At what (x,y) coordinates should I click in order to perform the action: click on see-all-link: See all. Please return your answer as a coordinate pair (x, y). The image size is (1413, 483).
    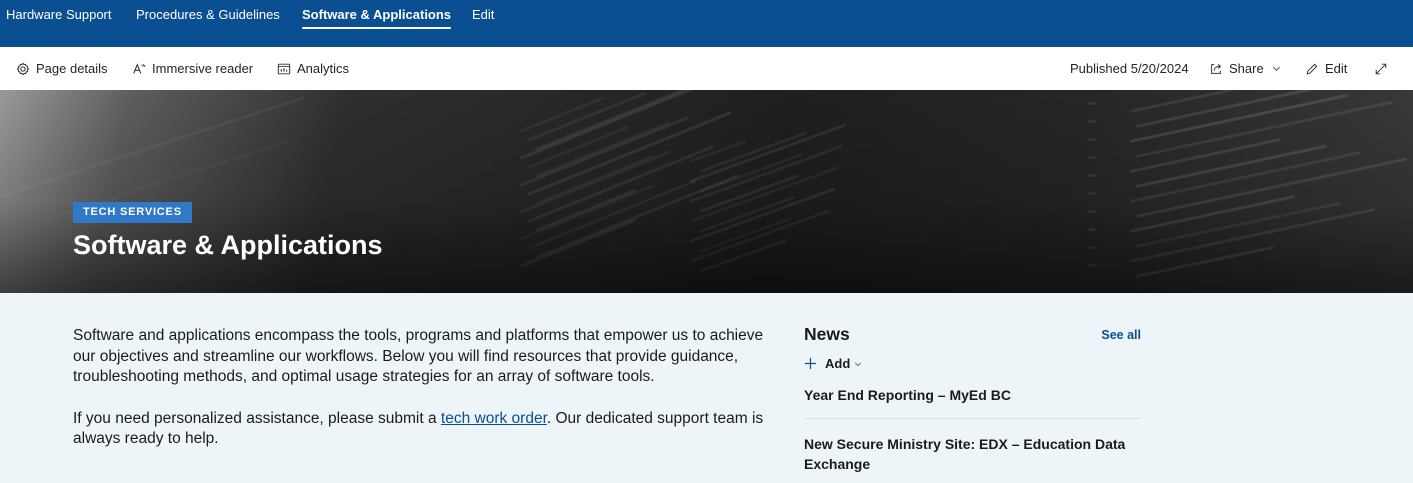
    Looking at the image, I should click on (1121, 335).